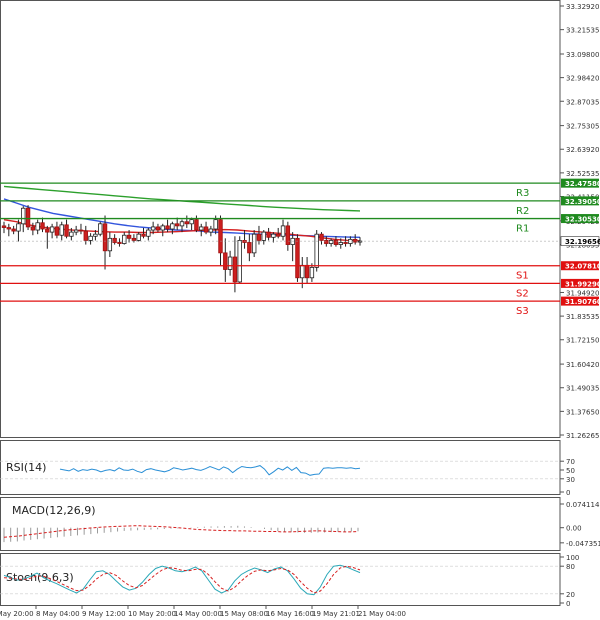  I want to click on rsi-label: RSI(14), so click(26, 467).